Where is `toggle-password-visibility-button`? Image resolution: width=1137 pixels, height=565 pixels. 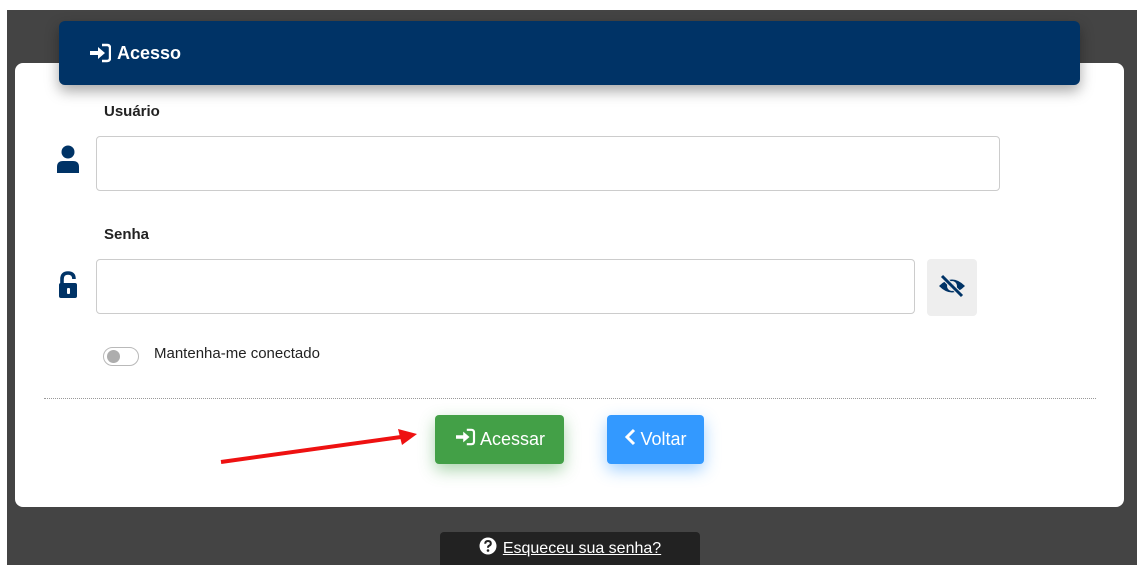 toggle-password-visibility-button is located at coordinates (952, 287).